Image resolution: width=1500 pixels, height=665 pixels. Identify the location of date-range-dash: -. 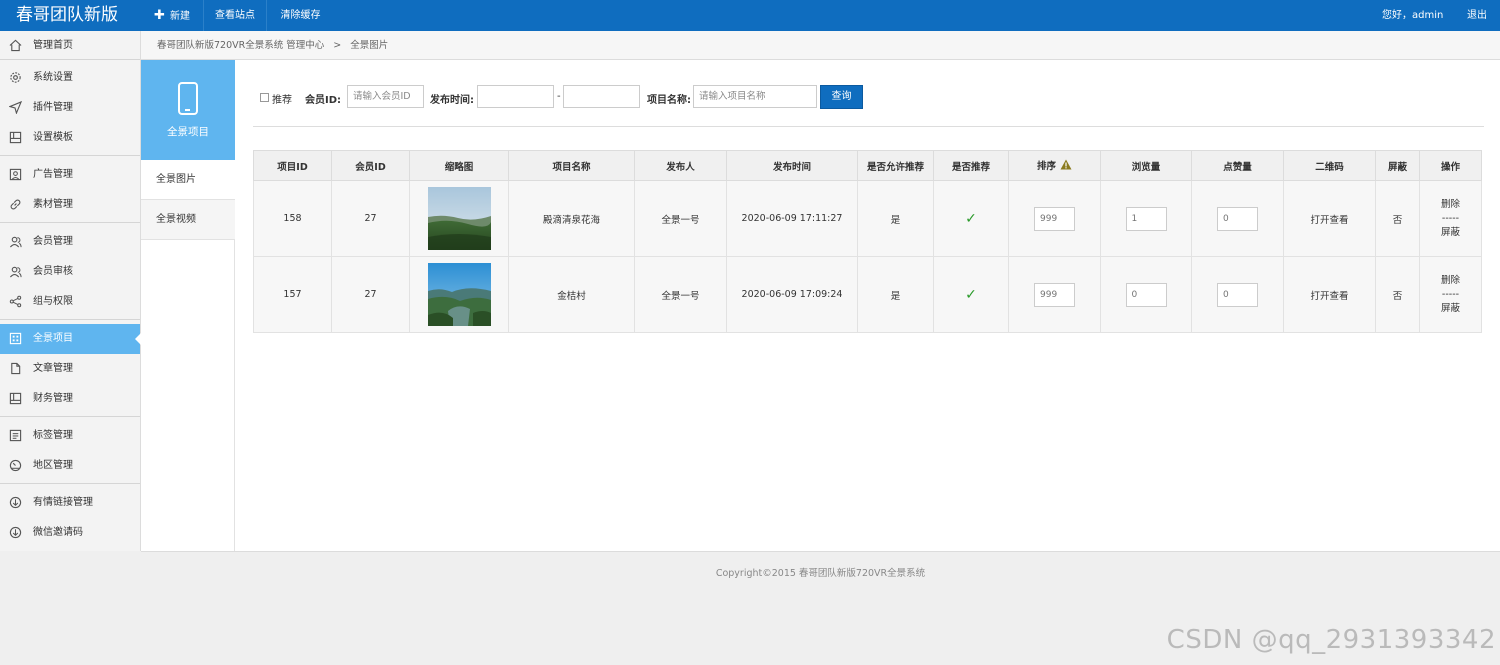
(559, 96).